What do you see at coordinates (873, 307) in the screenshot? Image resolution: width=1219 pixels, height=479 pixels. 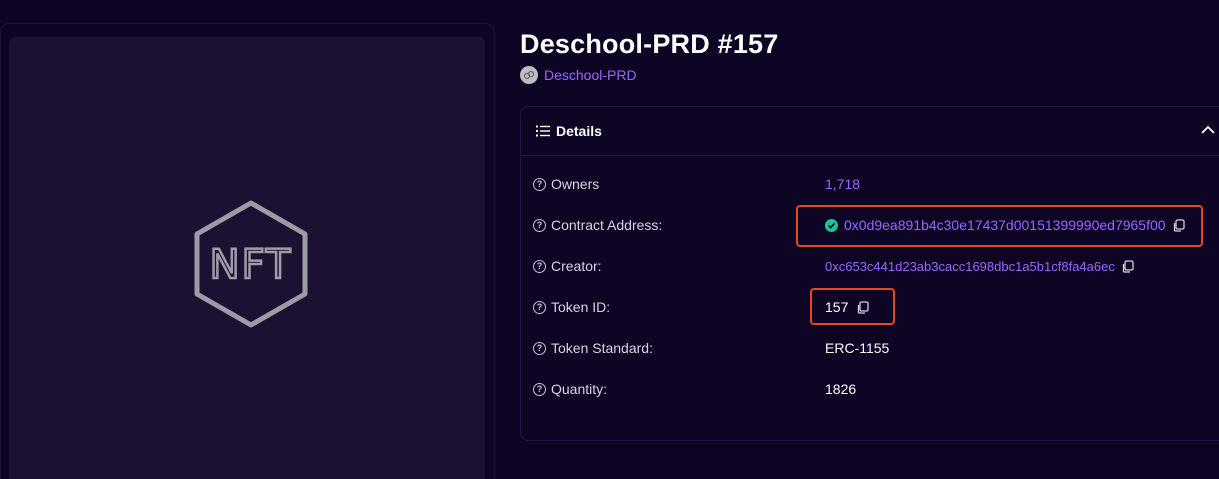 I see `token-id-row: ? Token ID: 157` at bounding box center [873, 307].